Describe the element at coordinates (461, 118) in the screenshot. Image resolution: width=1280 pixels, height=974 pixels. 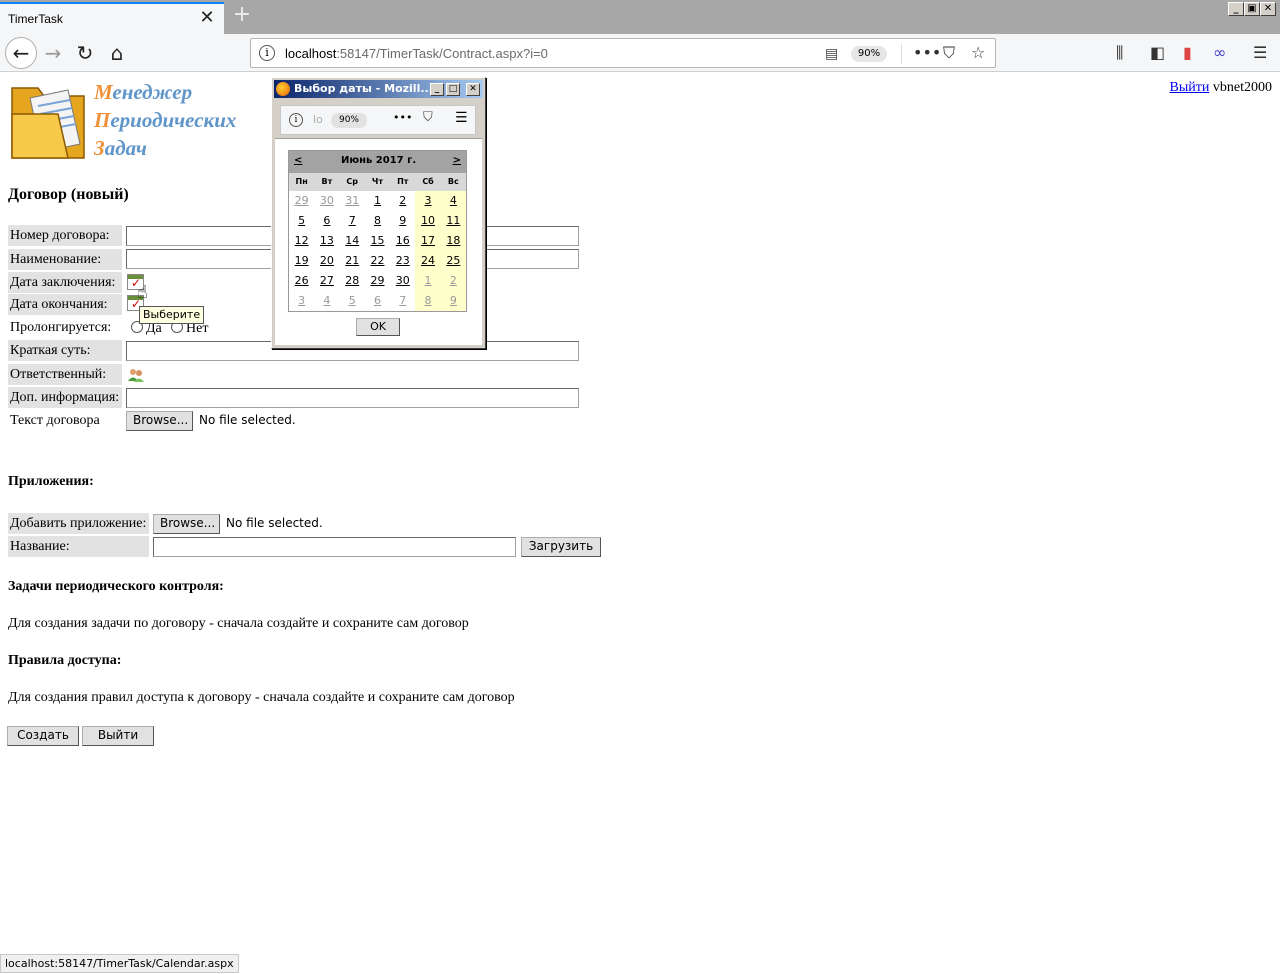
I see `popup-menu-icon: ☰` at that location.